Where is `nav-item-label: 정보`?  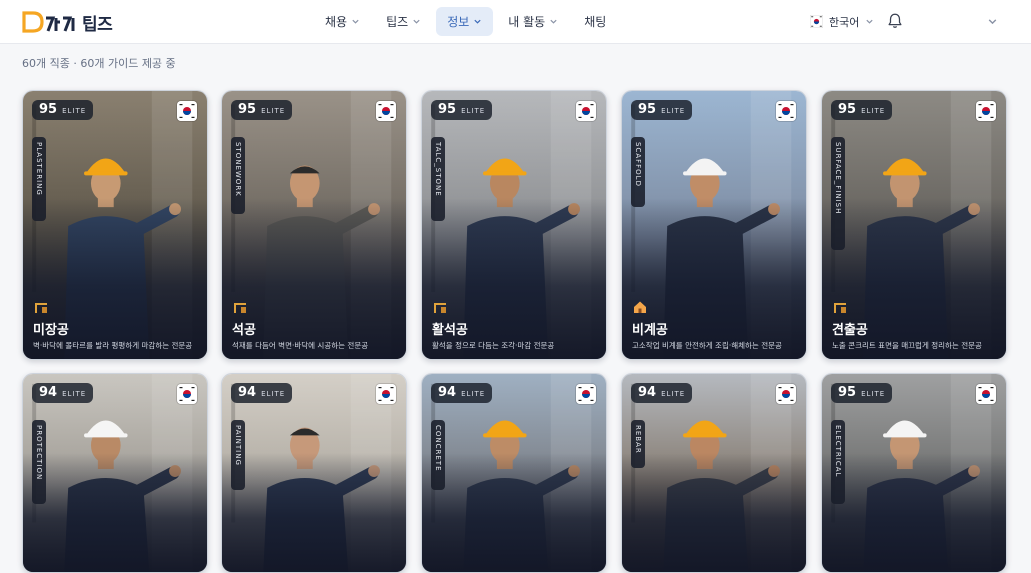
nav-item-label: 정보 is located at coordinates (458, 22).